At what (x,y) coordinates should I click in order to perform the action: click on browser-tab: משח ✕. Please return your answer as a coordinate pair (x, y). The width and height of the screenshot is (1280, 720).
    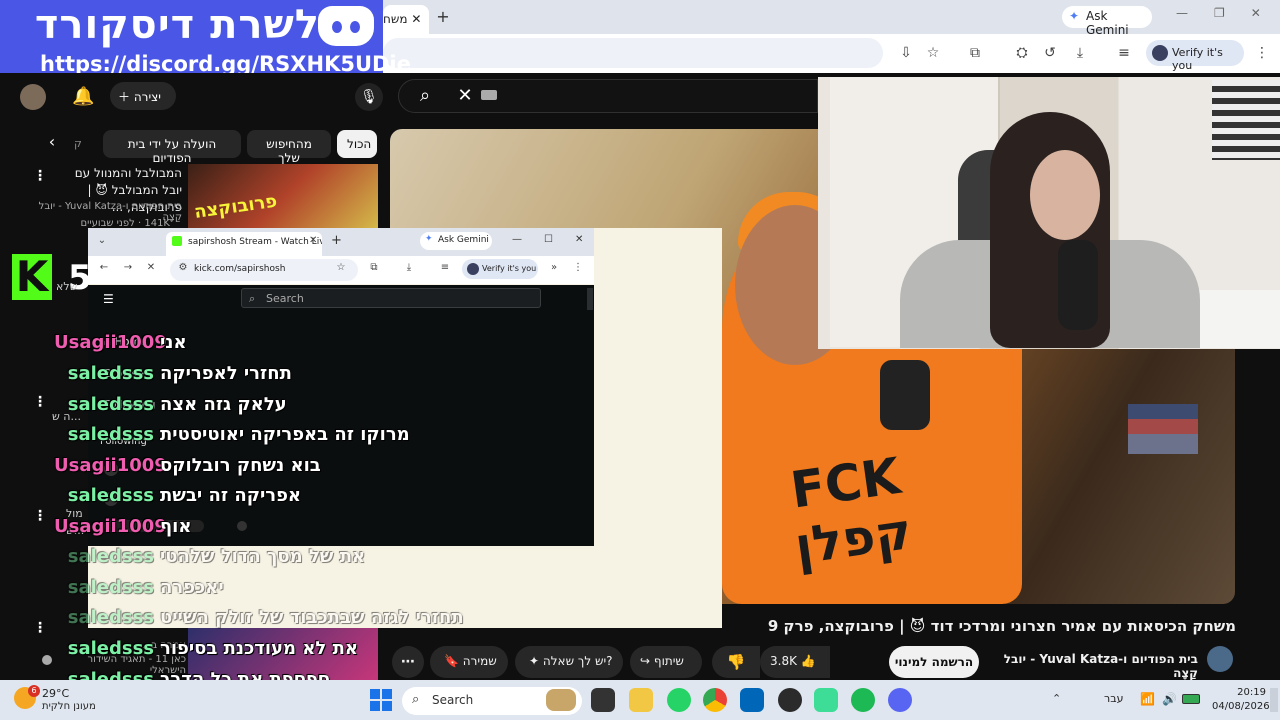
    Looking at the image, I should click on (406, 19).